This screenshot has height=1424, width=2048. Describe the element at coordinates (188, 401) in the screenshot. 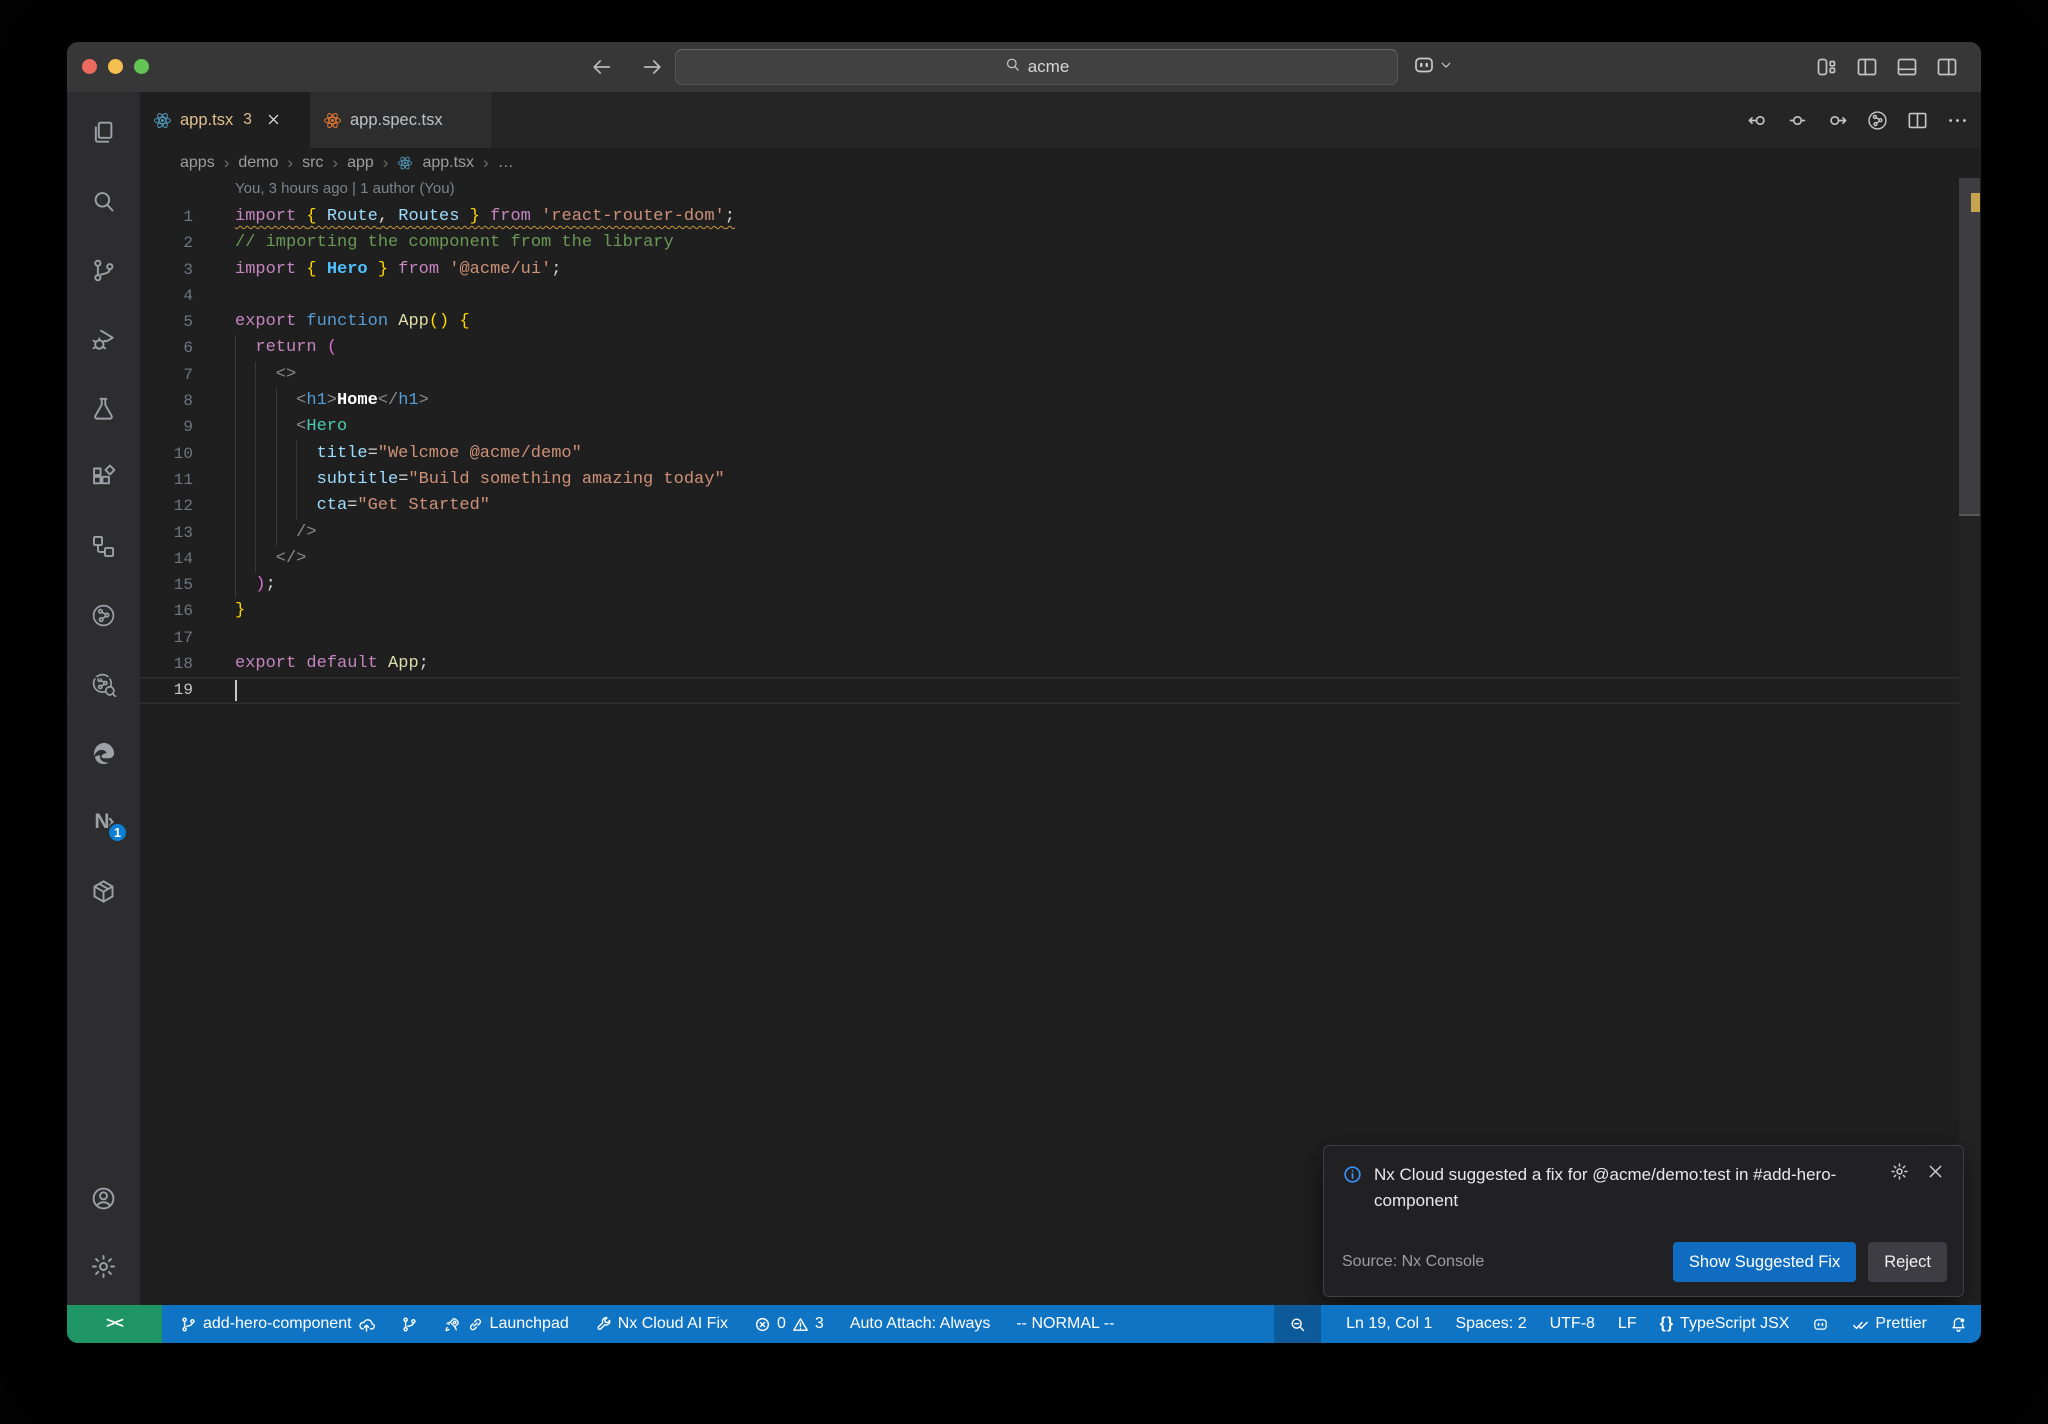

I see `line-number: 8` at that location.